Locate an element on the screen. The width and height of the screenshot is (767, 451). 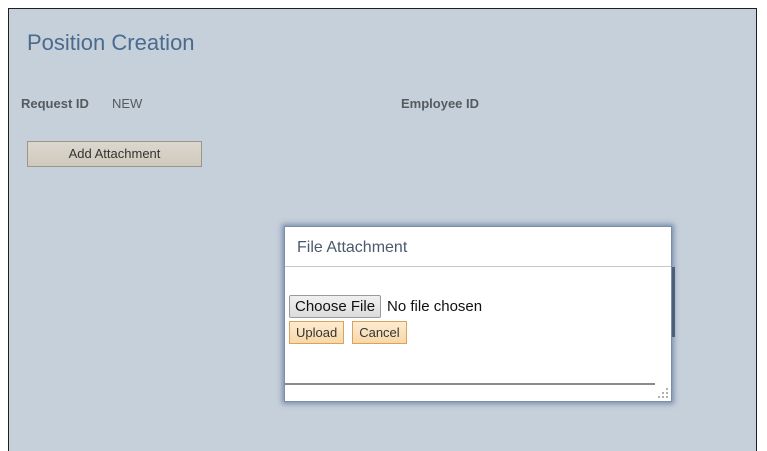
cancel-button: Cancel is located at coordinates (379, 332).